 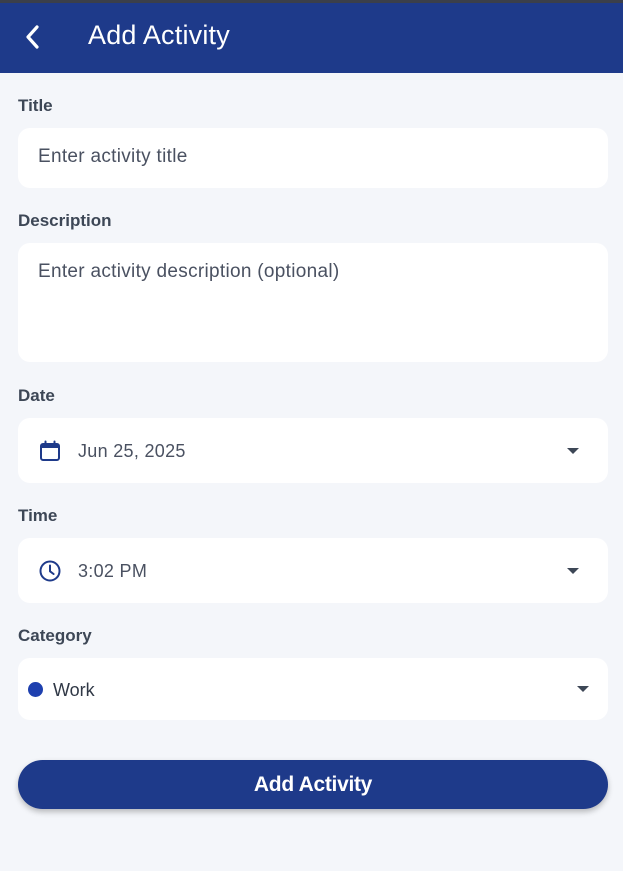 I want to click on time-dropdown-icon, so click(x=573, y=571).